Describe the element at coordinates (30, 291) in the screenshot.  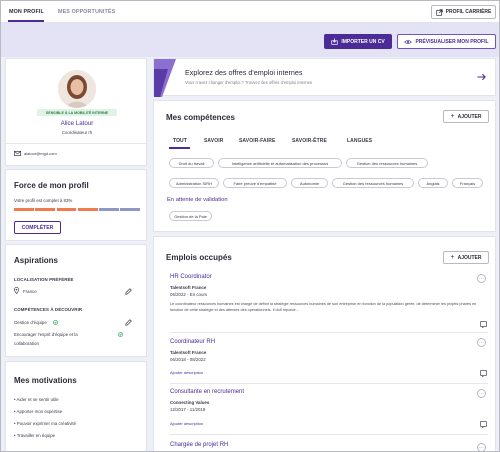
I see `preferred-location-value: France` at that location.